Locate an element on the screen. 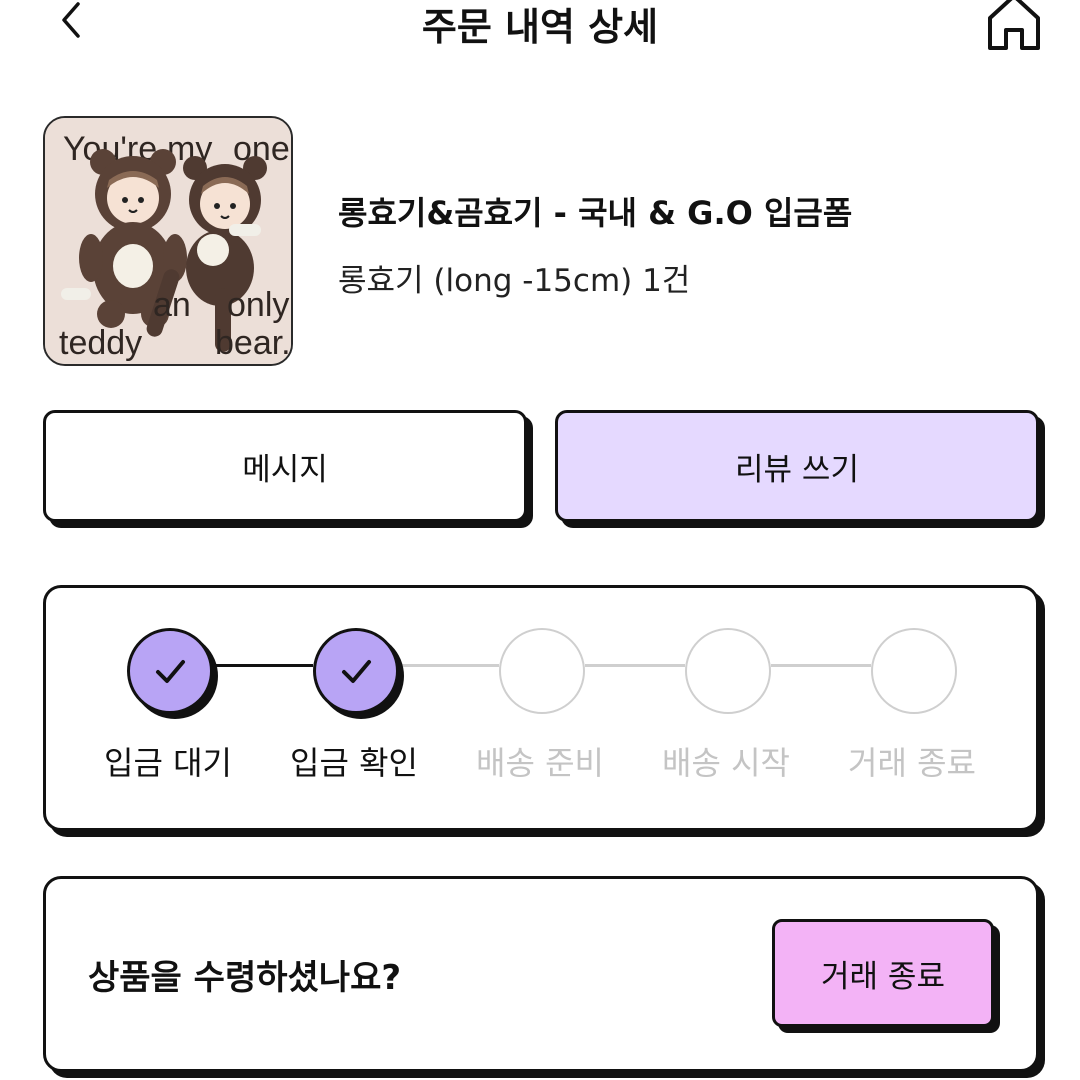 The height and width of the screenshot is (1080, 1080). teddy-bear-illustration: You're my one an only teddy bear. is located at coordinates (168, 241).